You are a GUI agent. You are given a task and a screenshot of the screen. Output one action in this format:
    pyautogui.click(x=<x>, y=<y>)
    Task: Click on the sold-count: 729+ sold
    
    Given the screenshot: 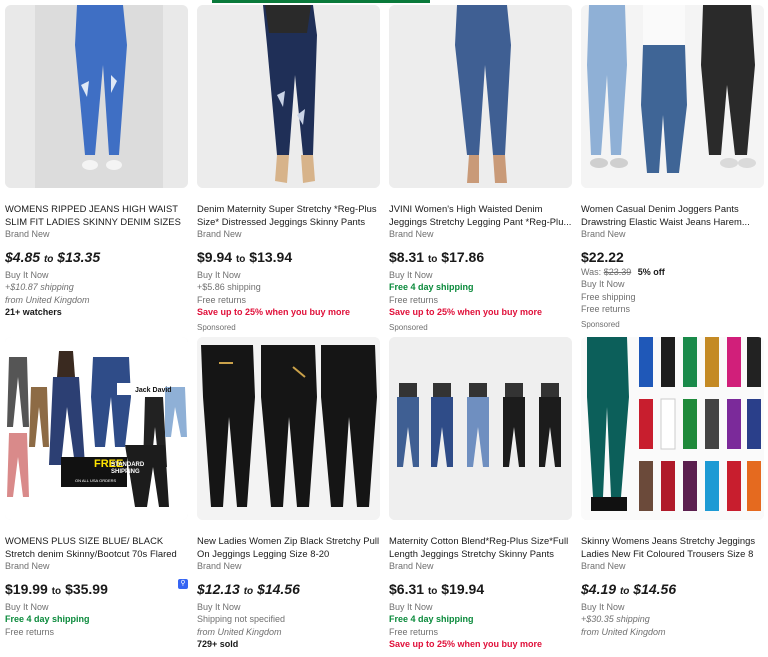 What is the action you would take?
    pyautogui.click(x=218, y=644)
    